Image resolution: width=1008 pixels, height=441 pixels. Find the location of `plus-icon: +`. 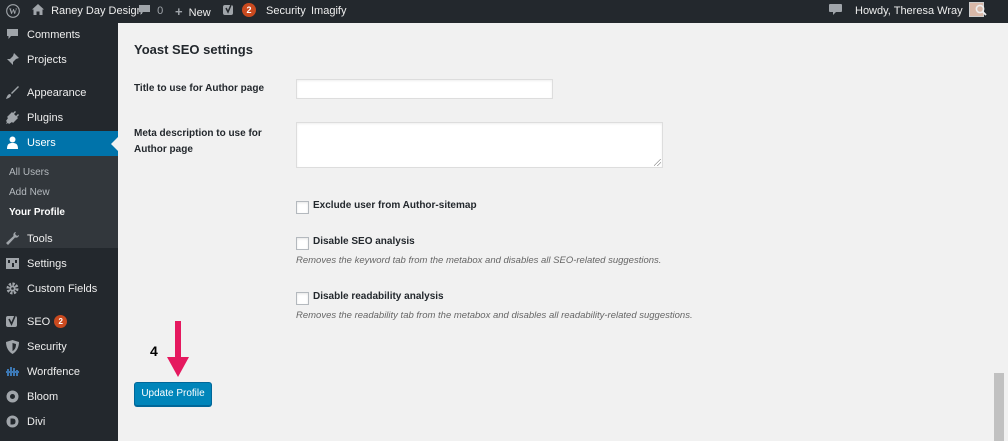

plus-icon: + is located at coordinates (179, 11).